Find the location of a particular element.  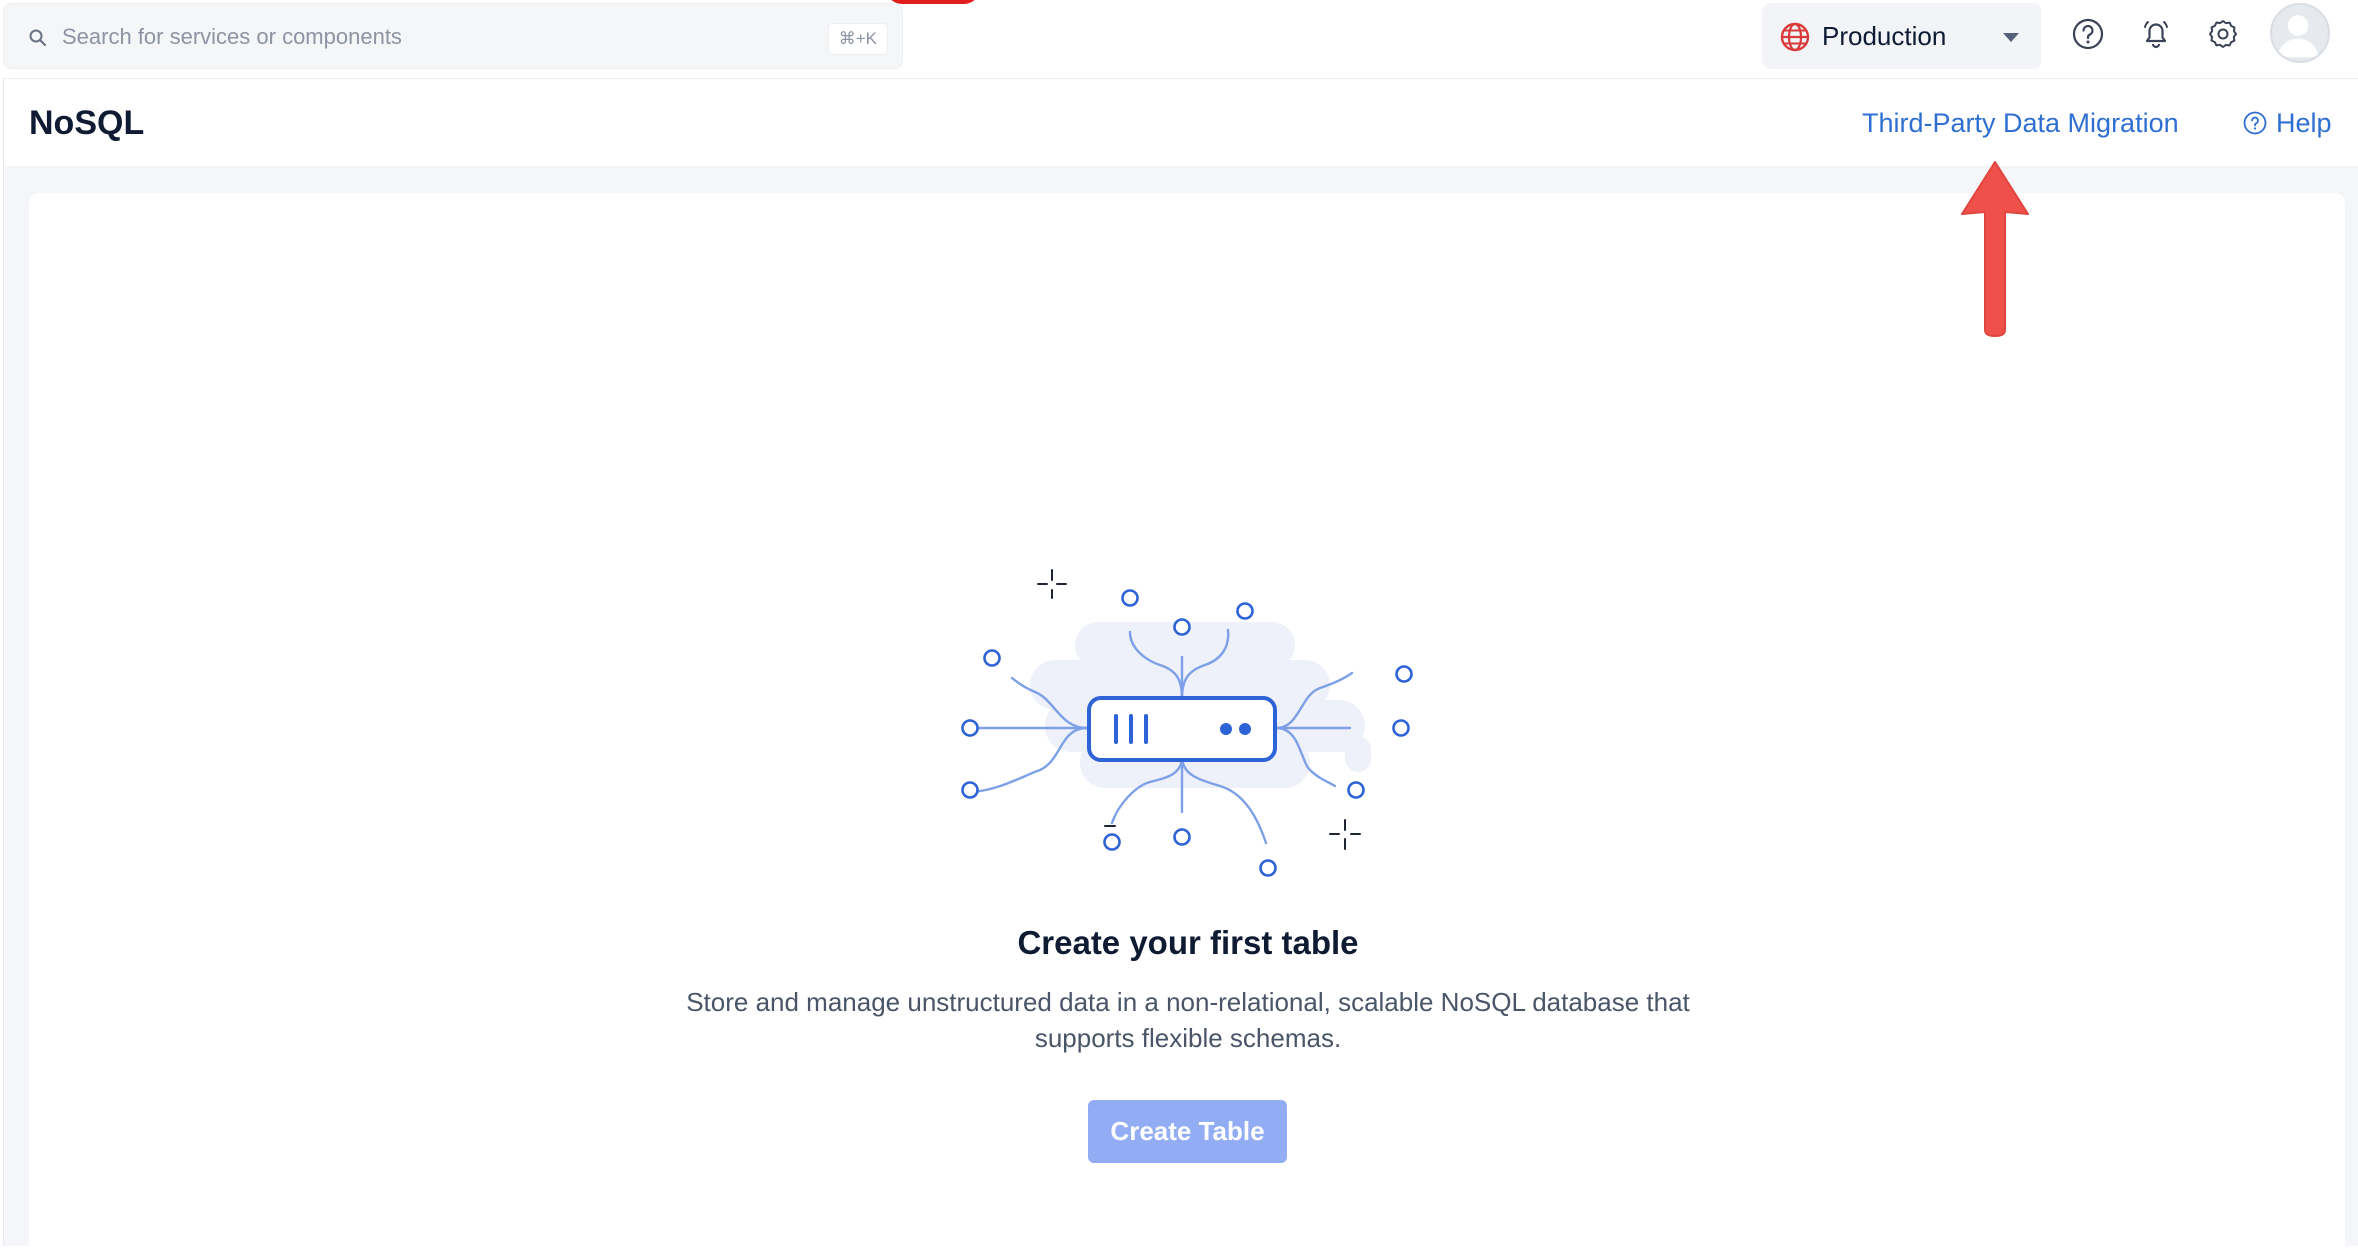

nosql-network-illustration is located at coordinates (1187, 723).